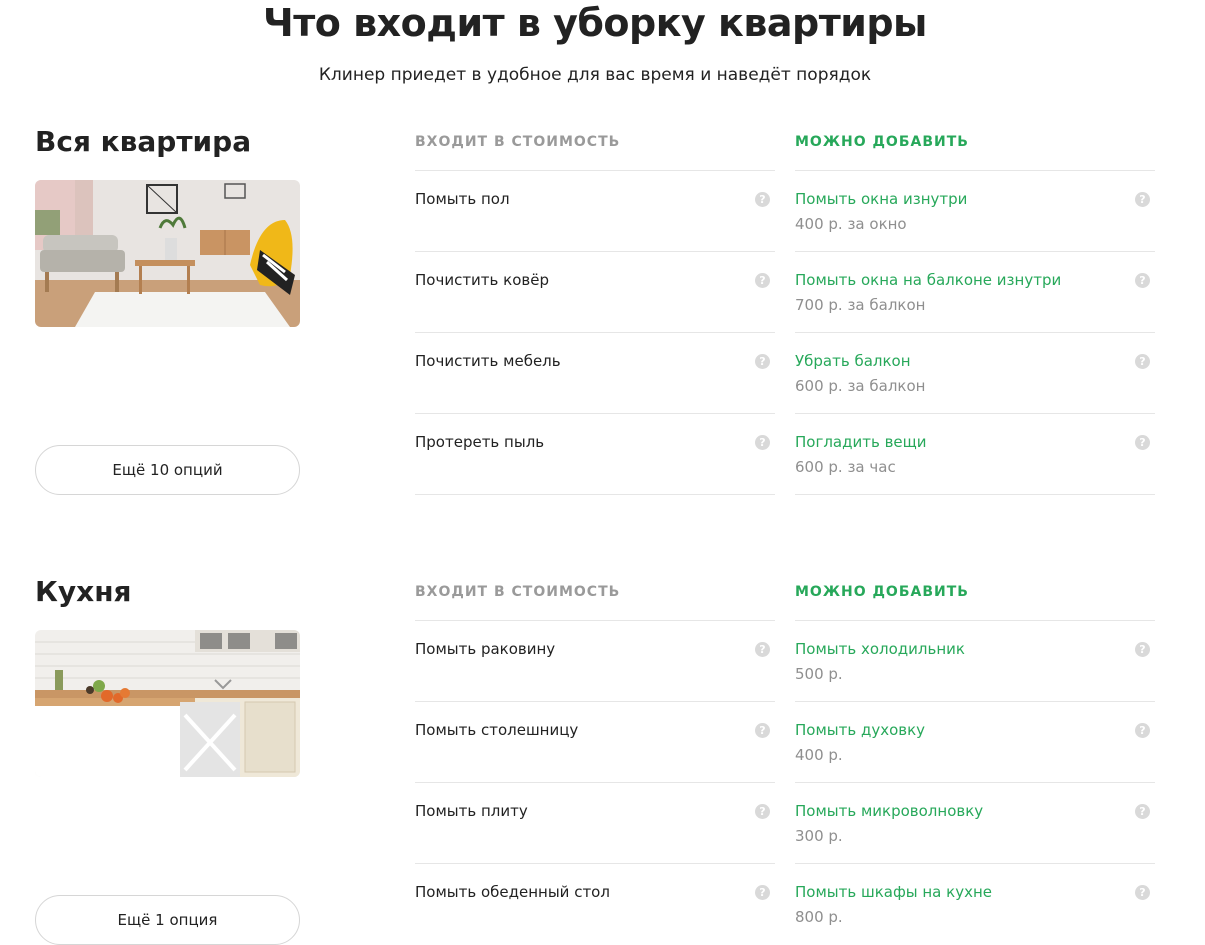 The width and height of the screenshot is (1205, 945). I want to click on addon-price: 600 р. за балкон, so click(860, 386).